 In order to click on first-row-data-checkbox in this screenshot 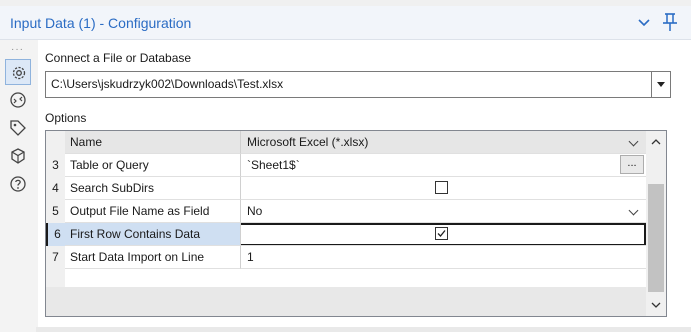, I will do `click(441, 233)`.